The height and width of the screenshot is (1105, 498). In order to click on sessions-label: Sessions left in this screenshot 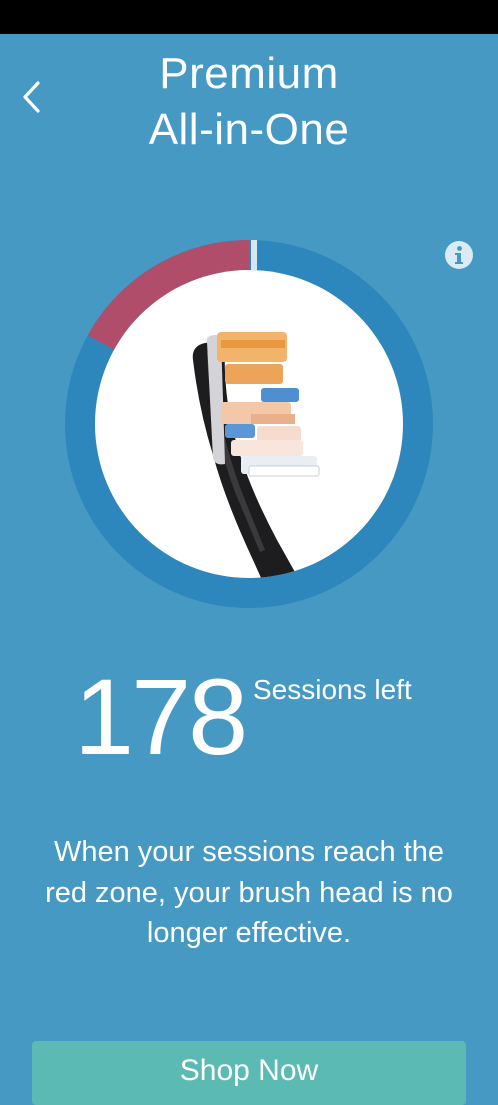, I will do `click(332, 689)`.